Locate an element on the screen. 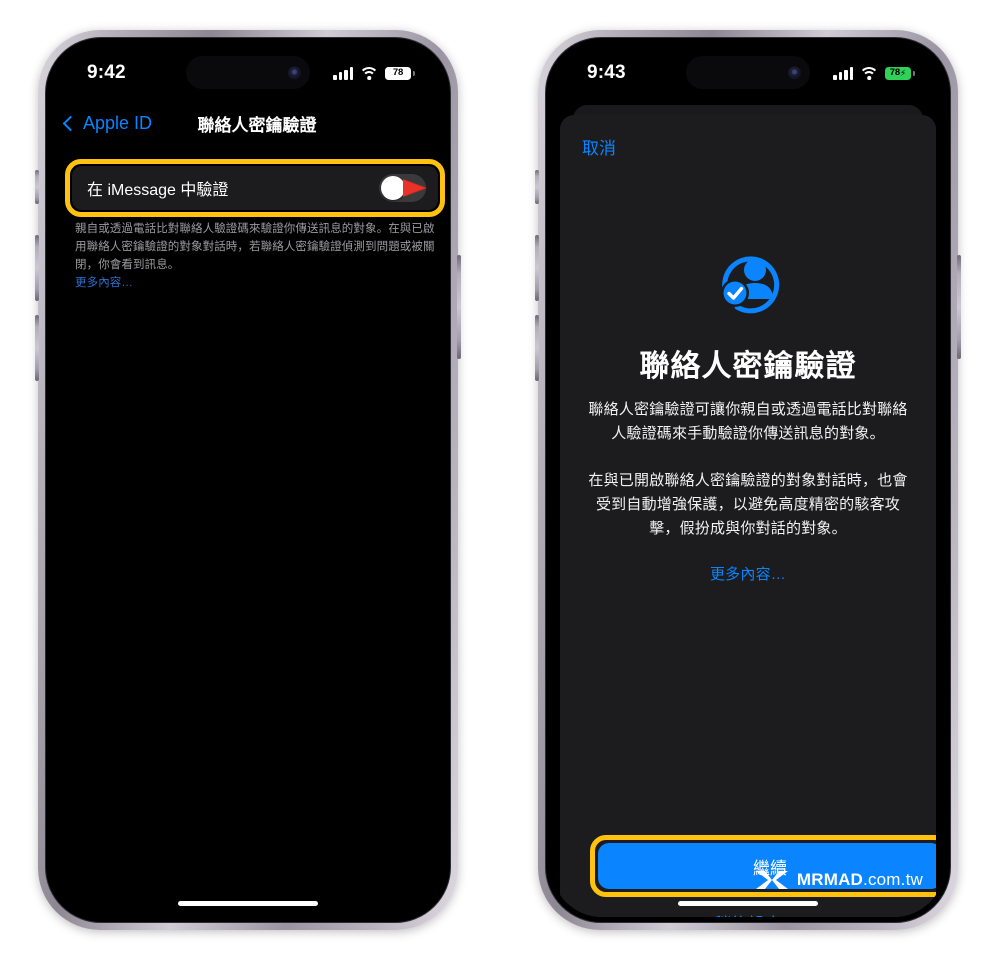 The height and width of the screenshot is (978, 1000). status-time: 9:42 is located at coordinates (106, 72).